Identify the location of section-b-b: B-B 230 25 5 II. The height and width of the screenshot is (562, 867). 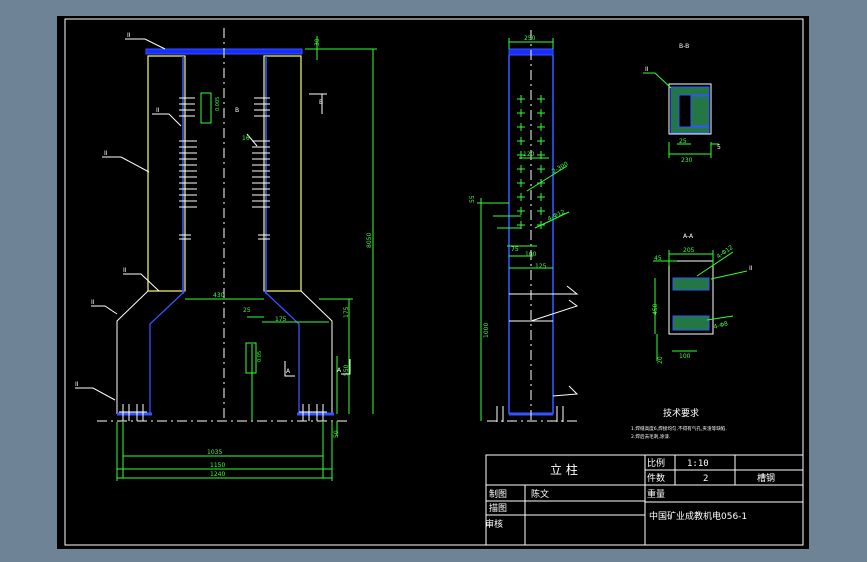
(682, 103).